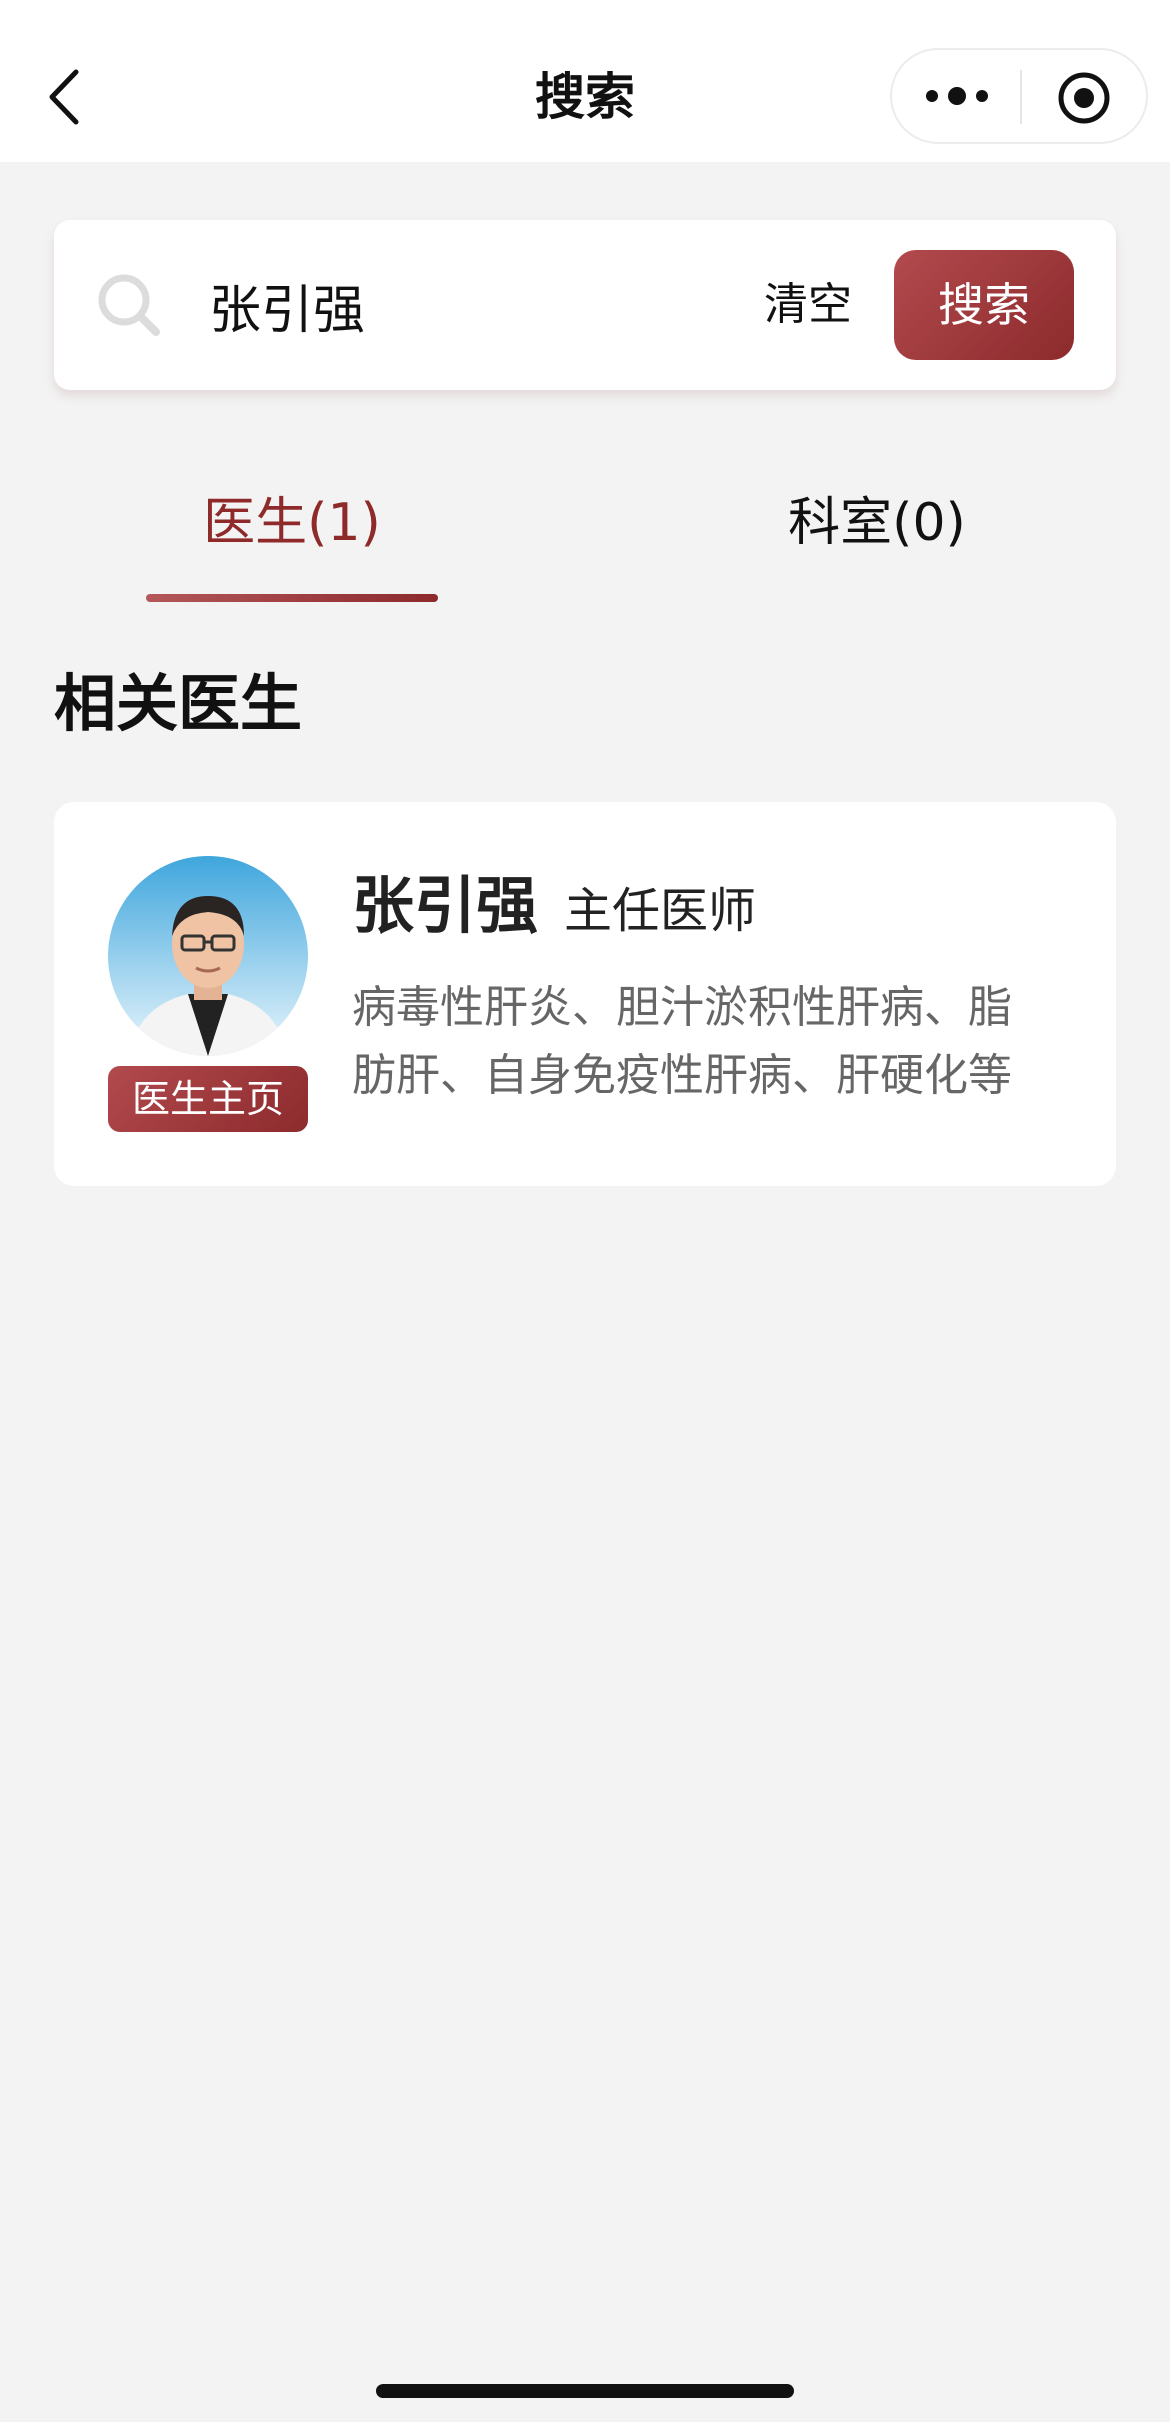 Image resolution: width=1170 pixels, height=2422 pixels. I want to click on tab-doctors: 医生(1), so click(292, 523).